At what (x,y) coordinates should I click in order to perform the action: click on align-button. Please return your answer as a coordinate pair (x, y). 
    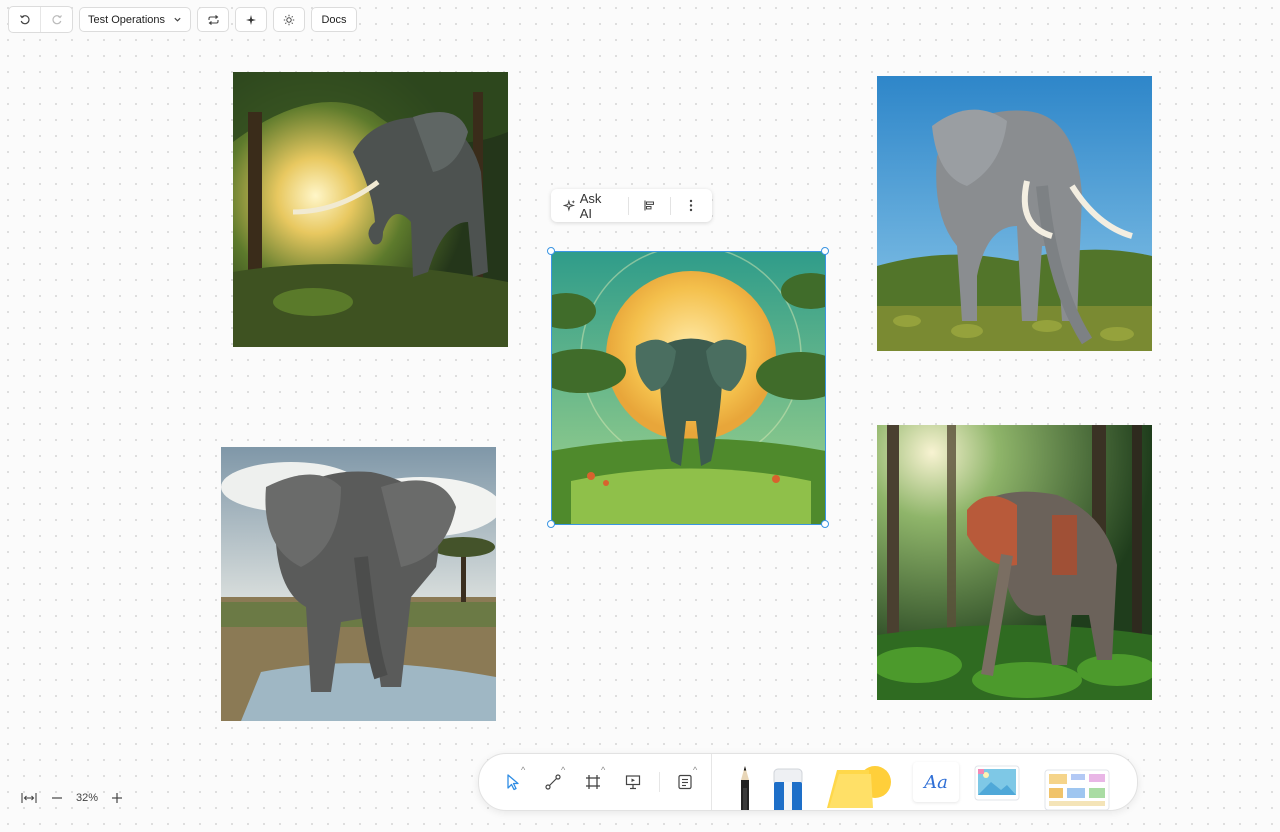
    Looking at the image, I should click on (649, 205).